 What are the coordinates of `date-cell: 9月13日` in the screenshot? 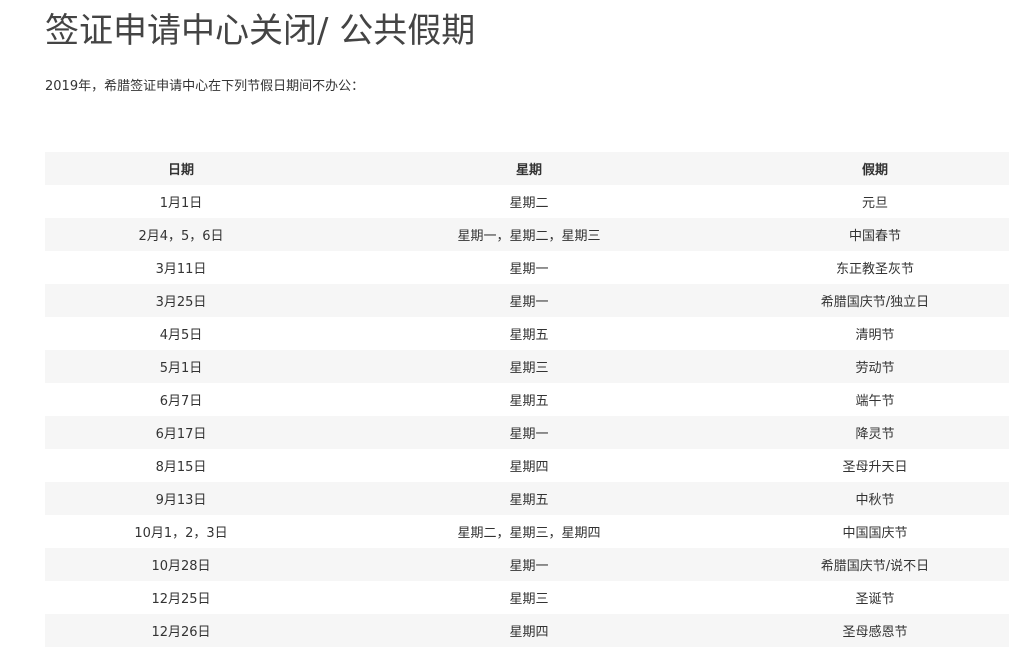 It's located at (181, 500).